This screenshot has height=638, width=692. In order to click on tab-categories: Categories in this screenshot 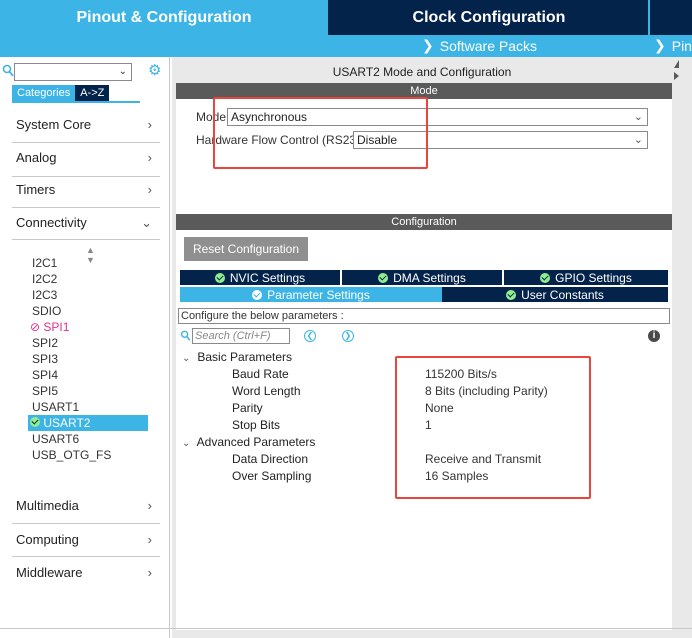, I will do `click(44, 93)`.